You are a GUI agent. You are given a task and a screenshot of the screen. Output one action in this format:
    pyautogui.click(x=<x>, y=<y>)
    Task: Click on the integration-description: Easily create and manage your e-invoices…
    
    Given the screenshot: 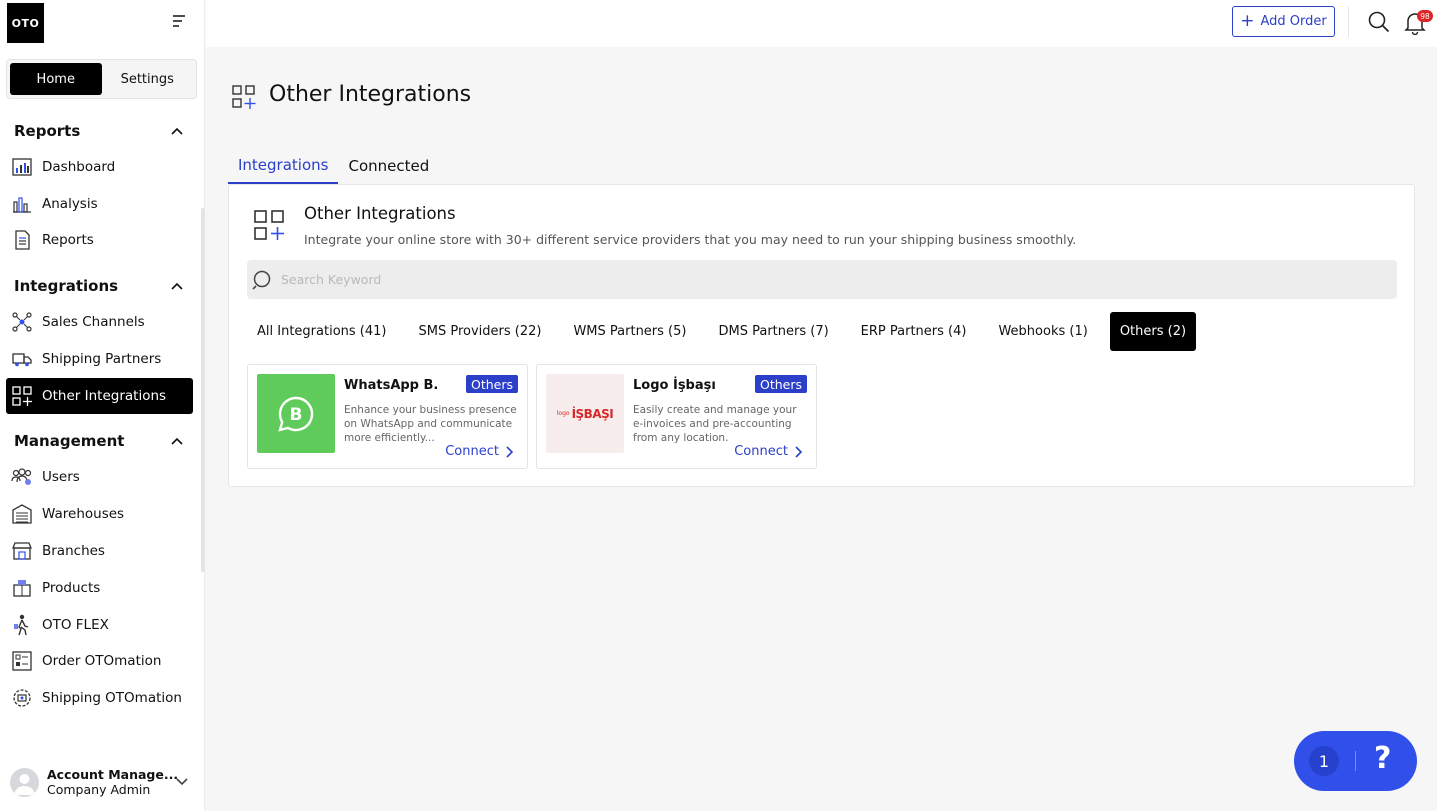 What is the action you would take?
    pyautogui.click(x=715, y=424)
    